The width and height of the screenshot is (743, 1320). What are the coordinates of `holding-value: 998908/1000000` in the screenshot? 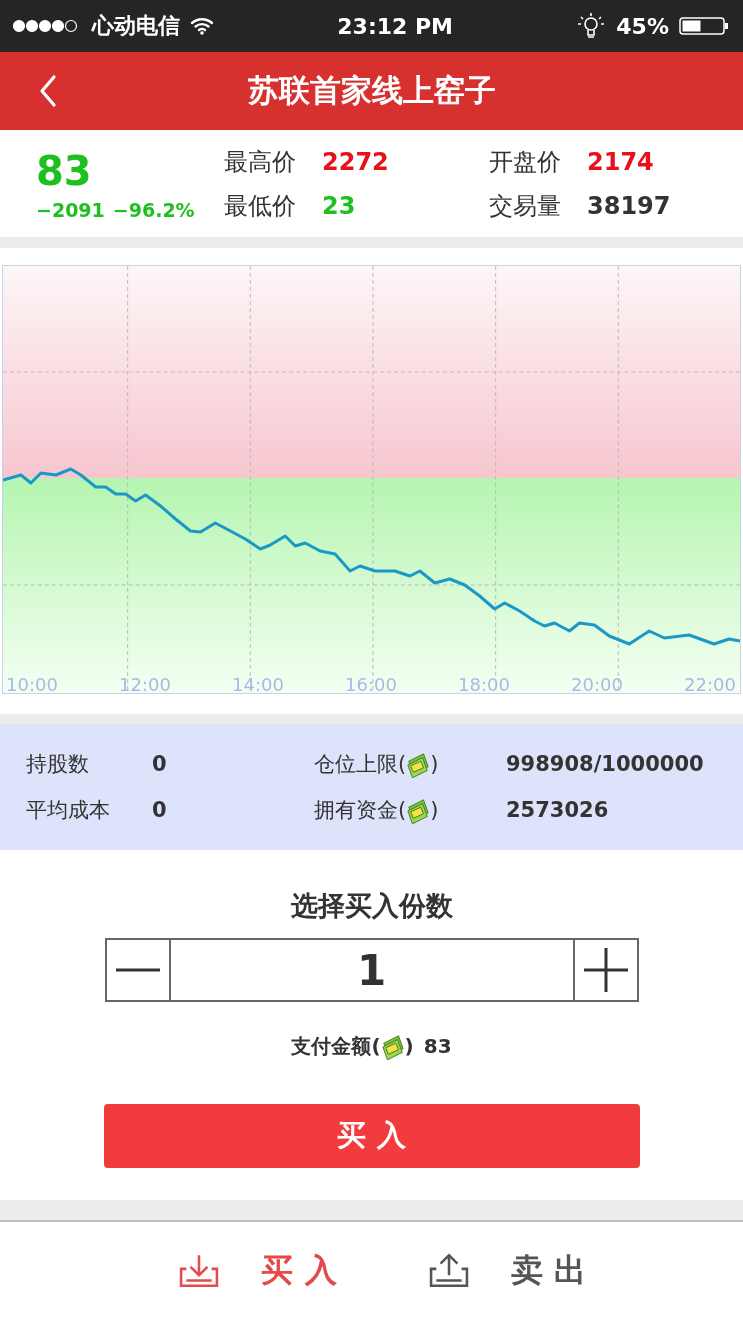 It's located at (605, 764).